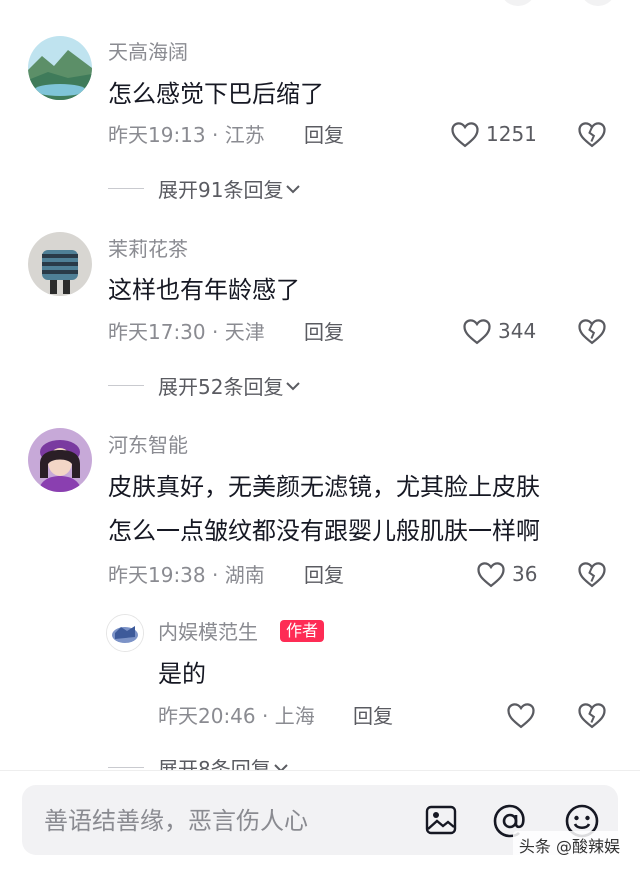 The width and height of the screenshot is (640, 872). Describe the element at coordinates (148, 445) in the screenshot. I see `username: 河东智能` at that location.